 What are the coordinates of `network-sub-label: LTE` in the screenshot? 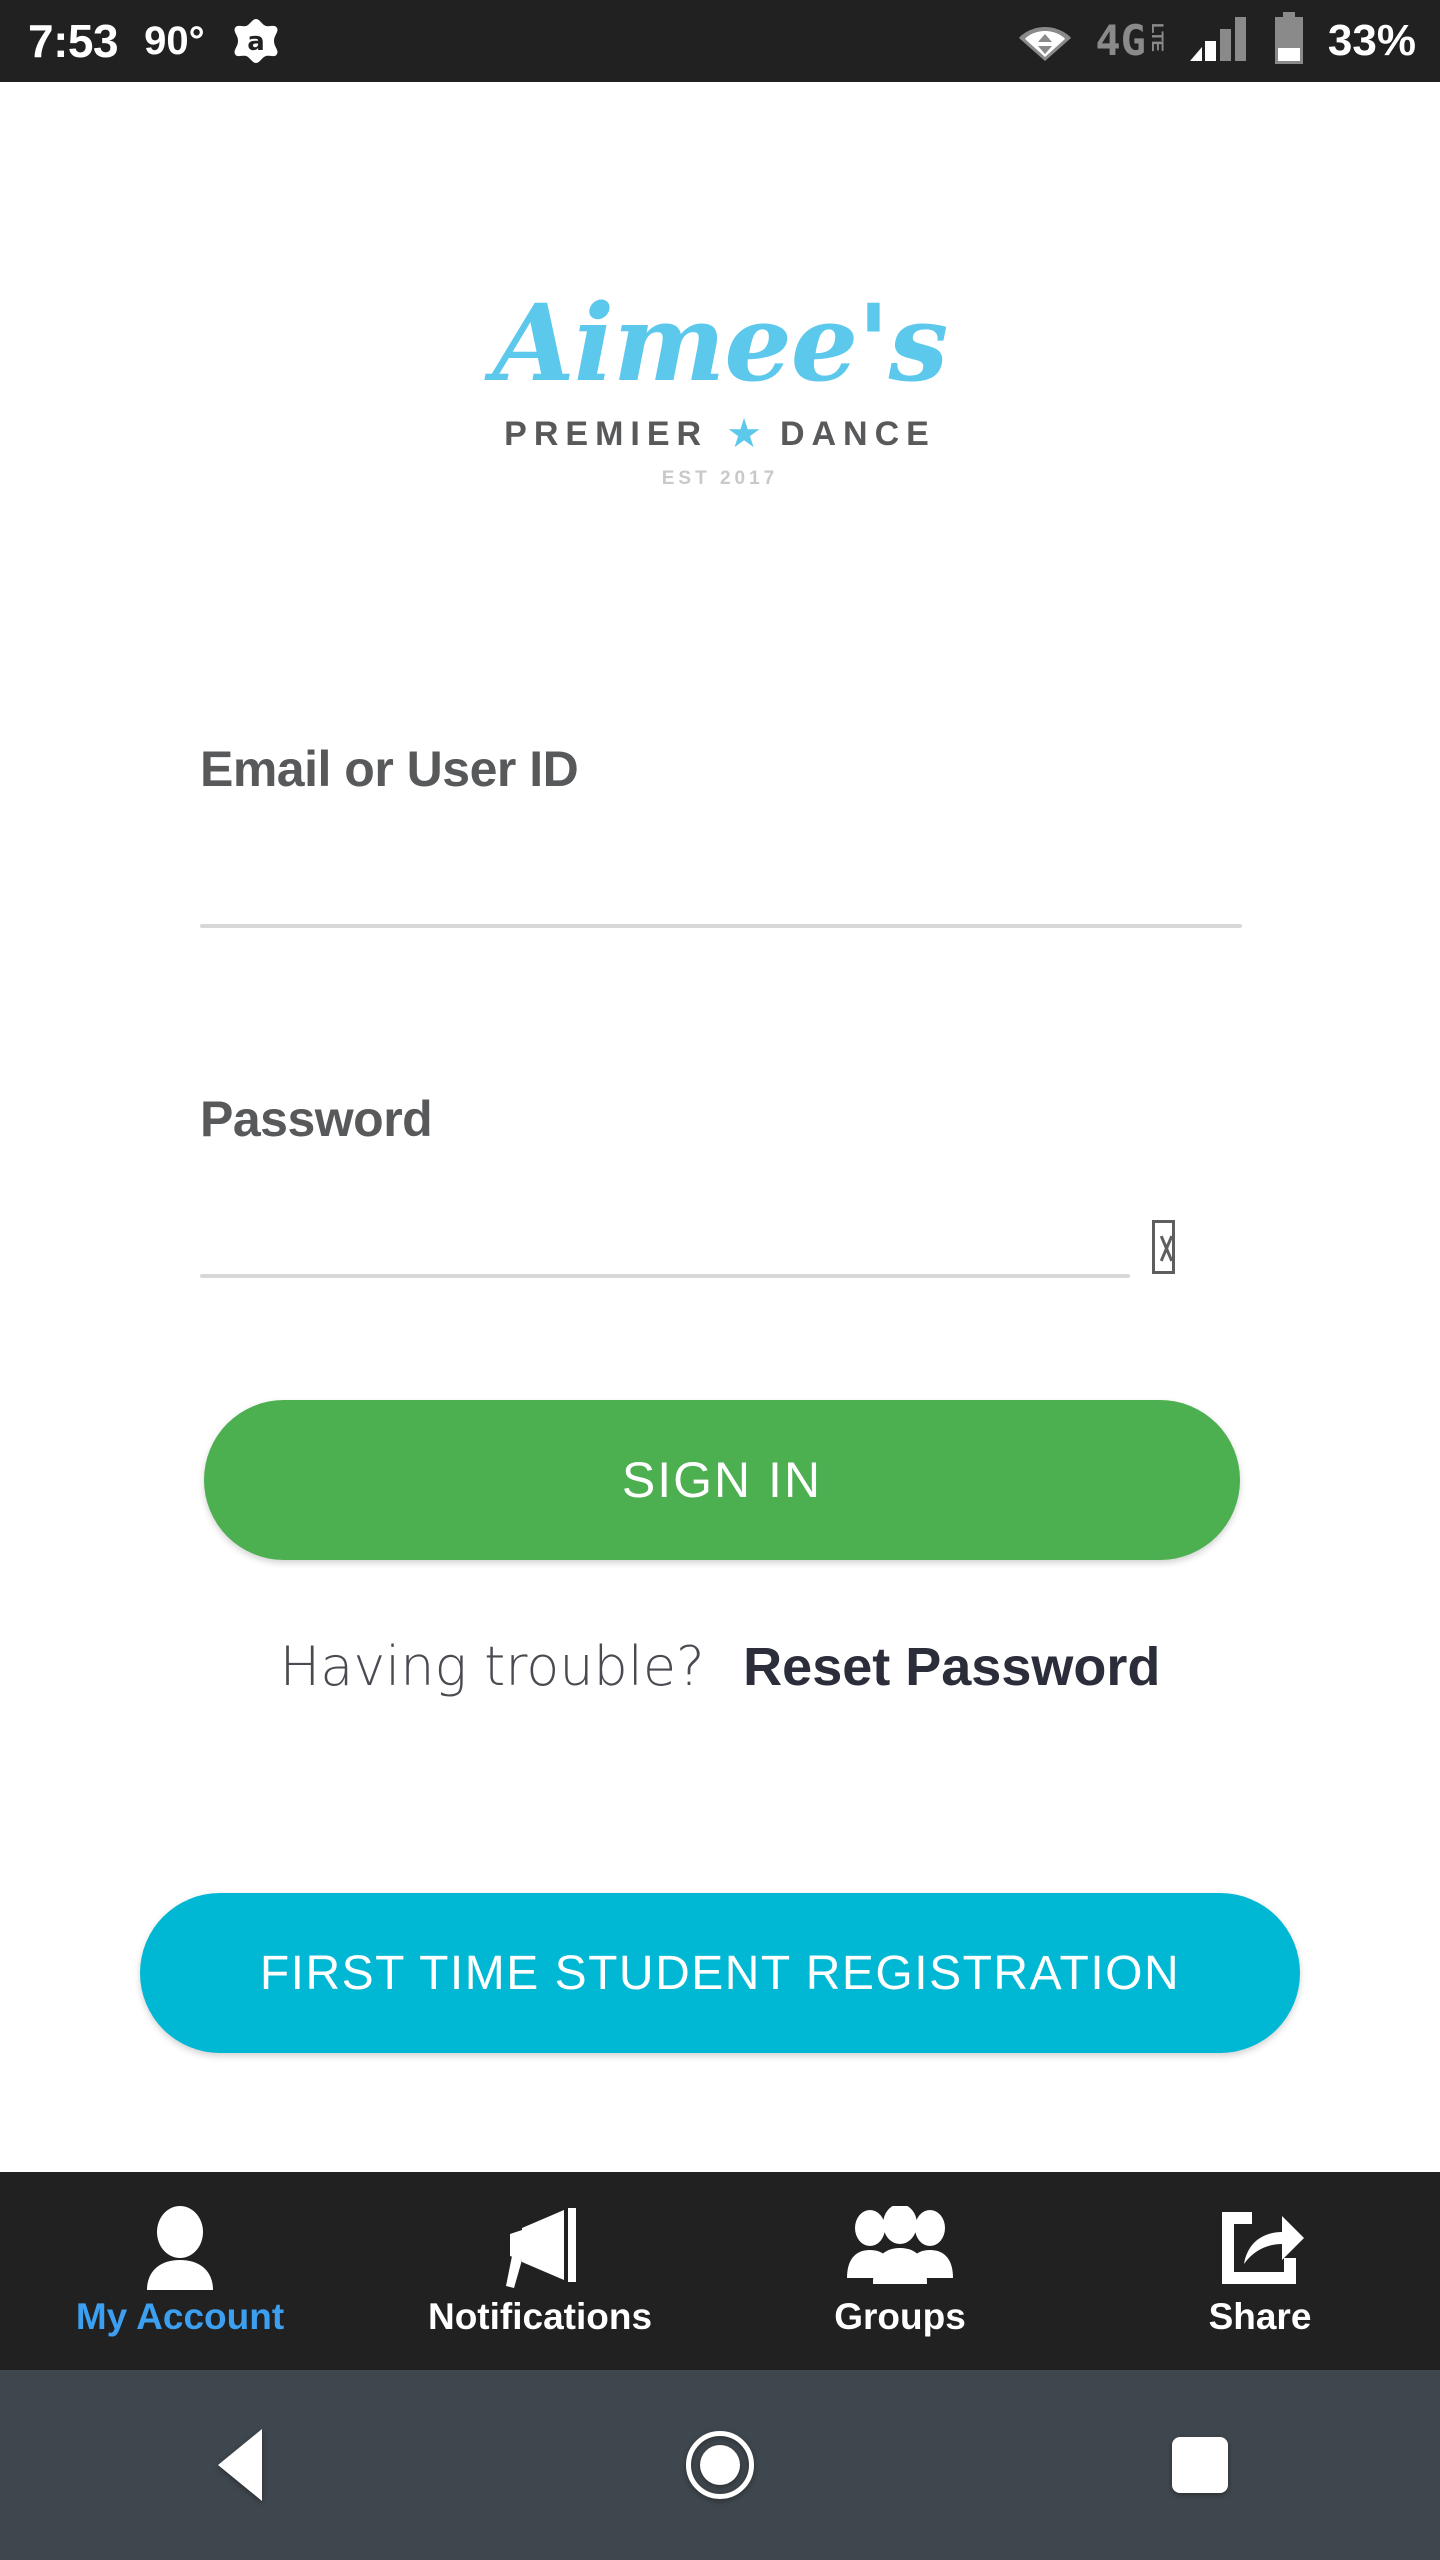 It's located at (1157, 37).